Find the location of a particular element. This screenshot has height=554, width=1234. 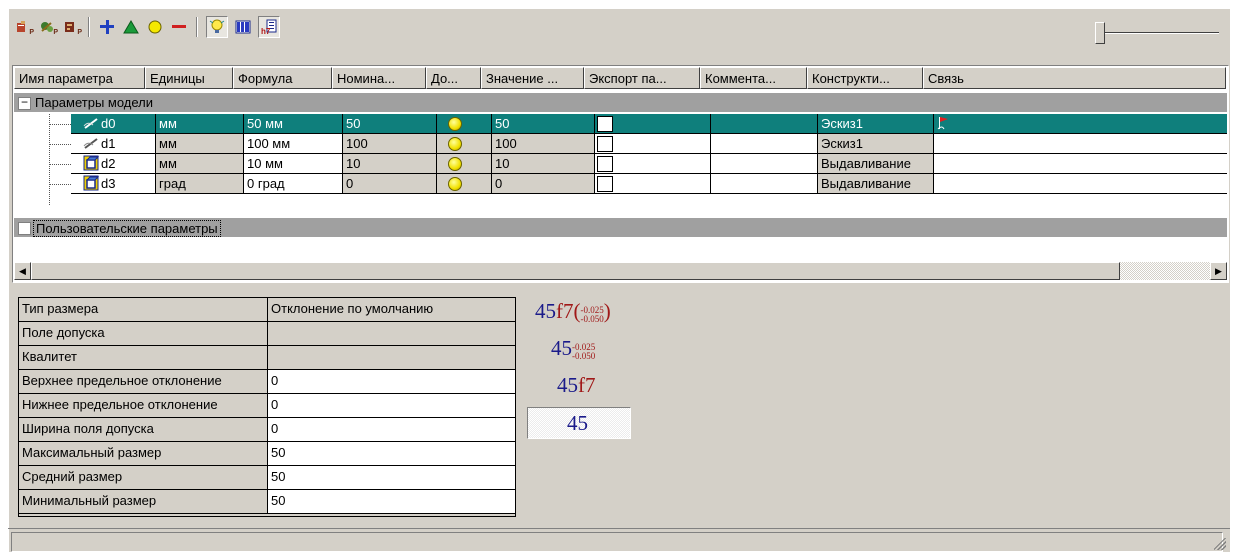

param-formula: 50 мм is located at coordinates (293, 124).